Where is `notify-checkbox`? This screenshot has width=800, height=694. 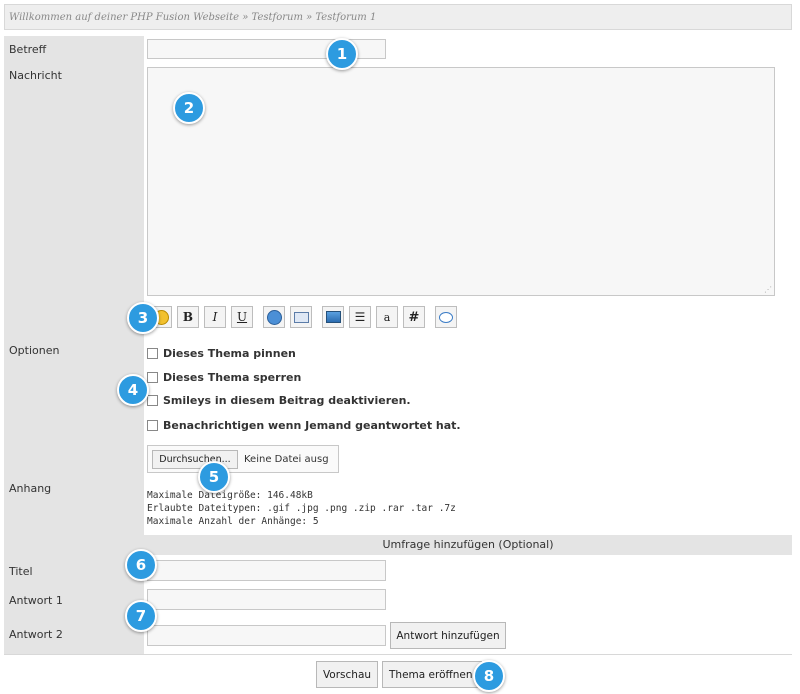
notify-checkbox is located at coordinates (152, 425).